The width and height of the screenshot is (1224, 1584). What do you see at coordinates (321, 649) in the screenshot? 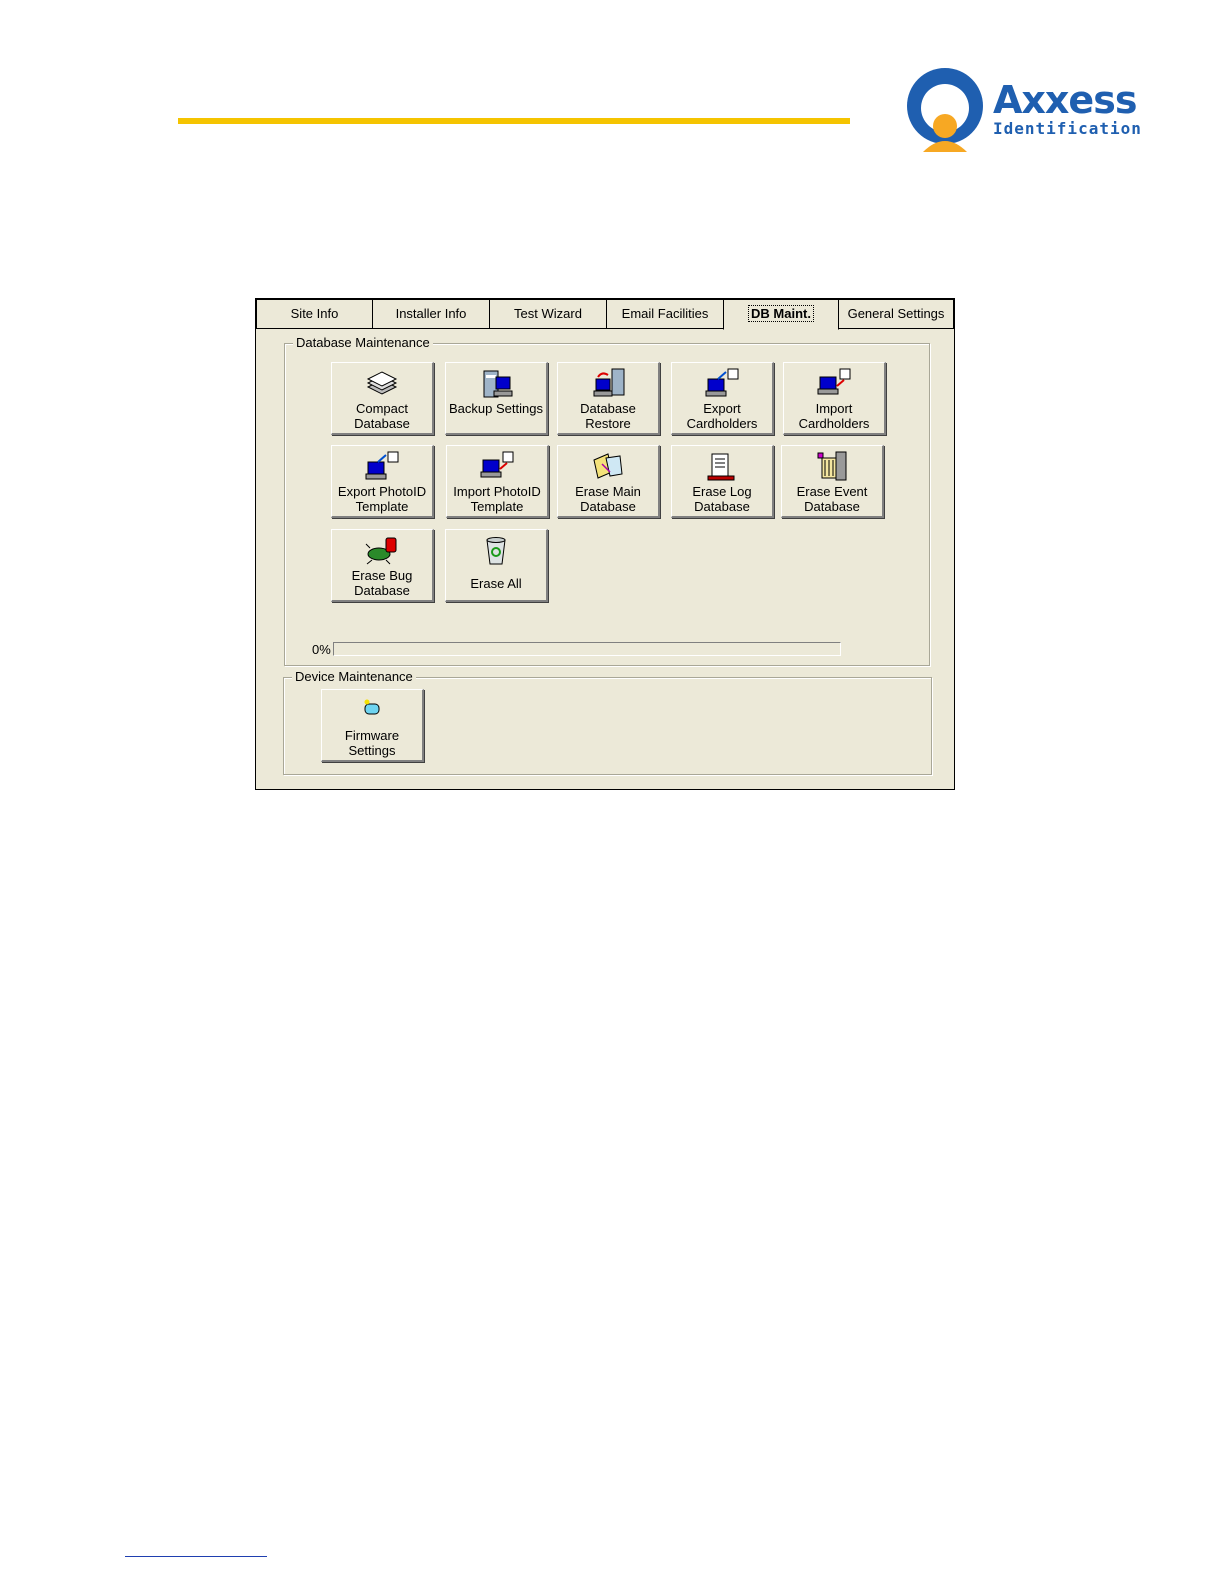
I see `progress-percent: 0%` at bounding box center [321, 649].